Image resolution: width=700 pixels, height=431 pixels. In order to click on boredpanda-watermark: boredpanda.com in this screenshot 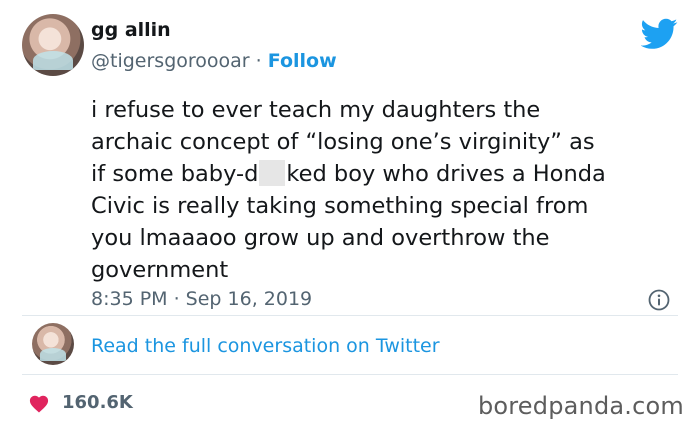, I will do `click(580, 406)`.